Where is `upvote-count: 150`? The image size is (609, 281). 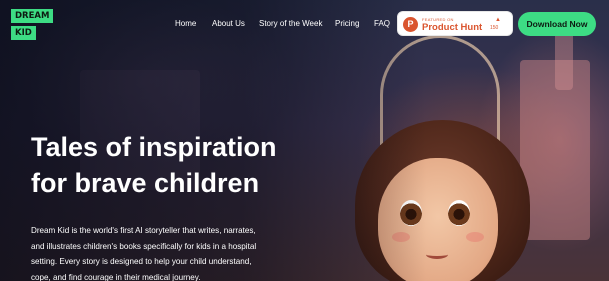 upvote-count: 150 is located at coordinates (494, 28).